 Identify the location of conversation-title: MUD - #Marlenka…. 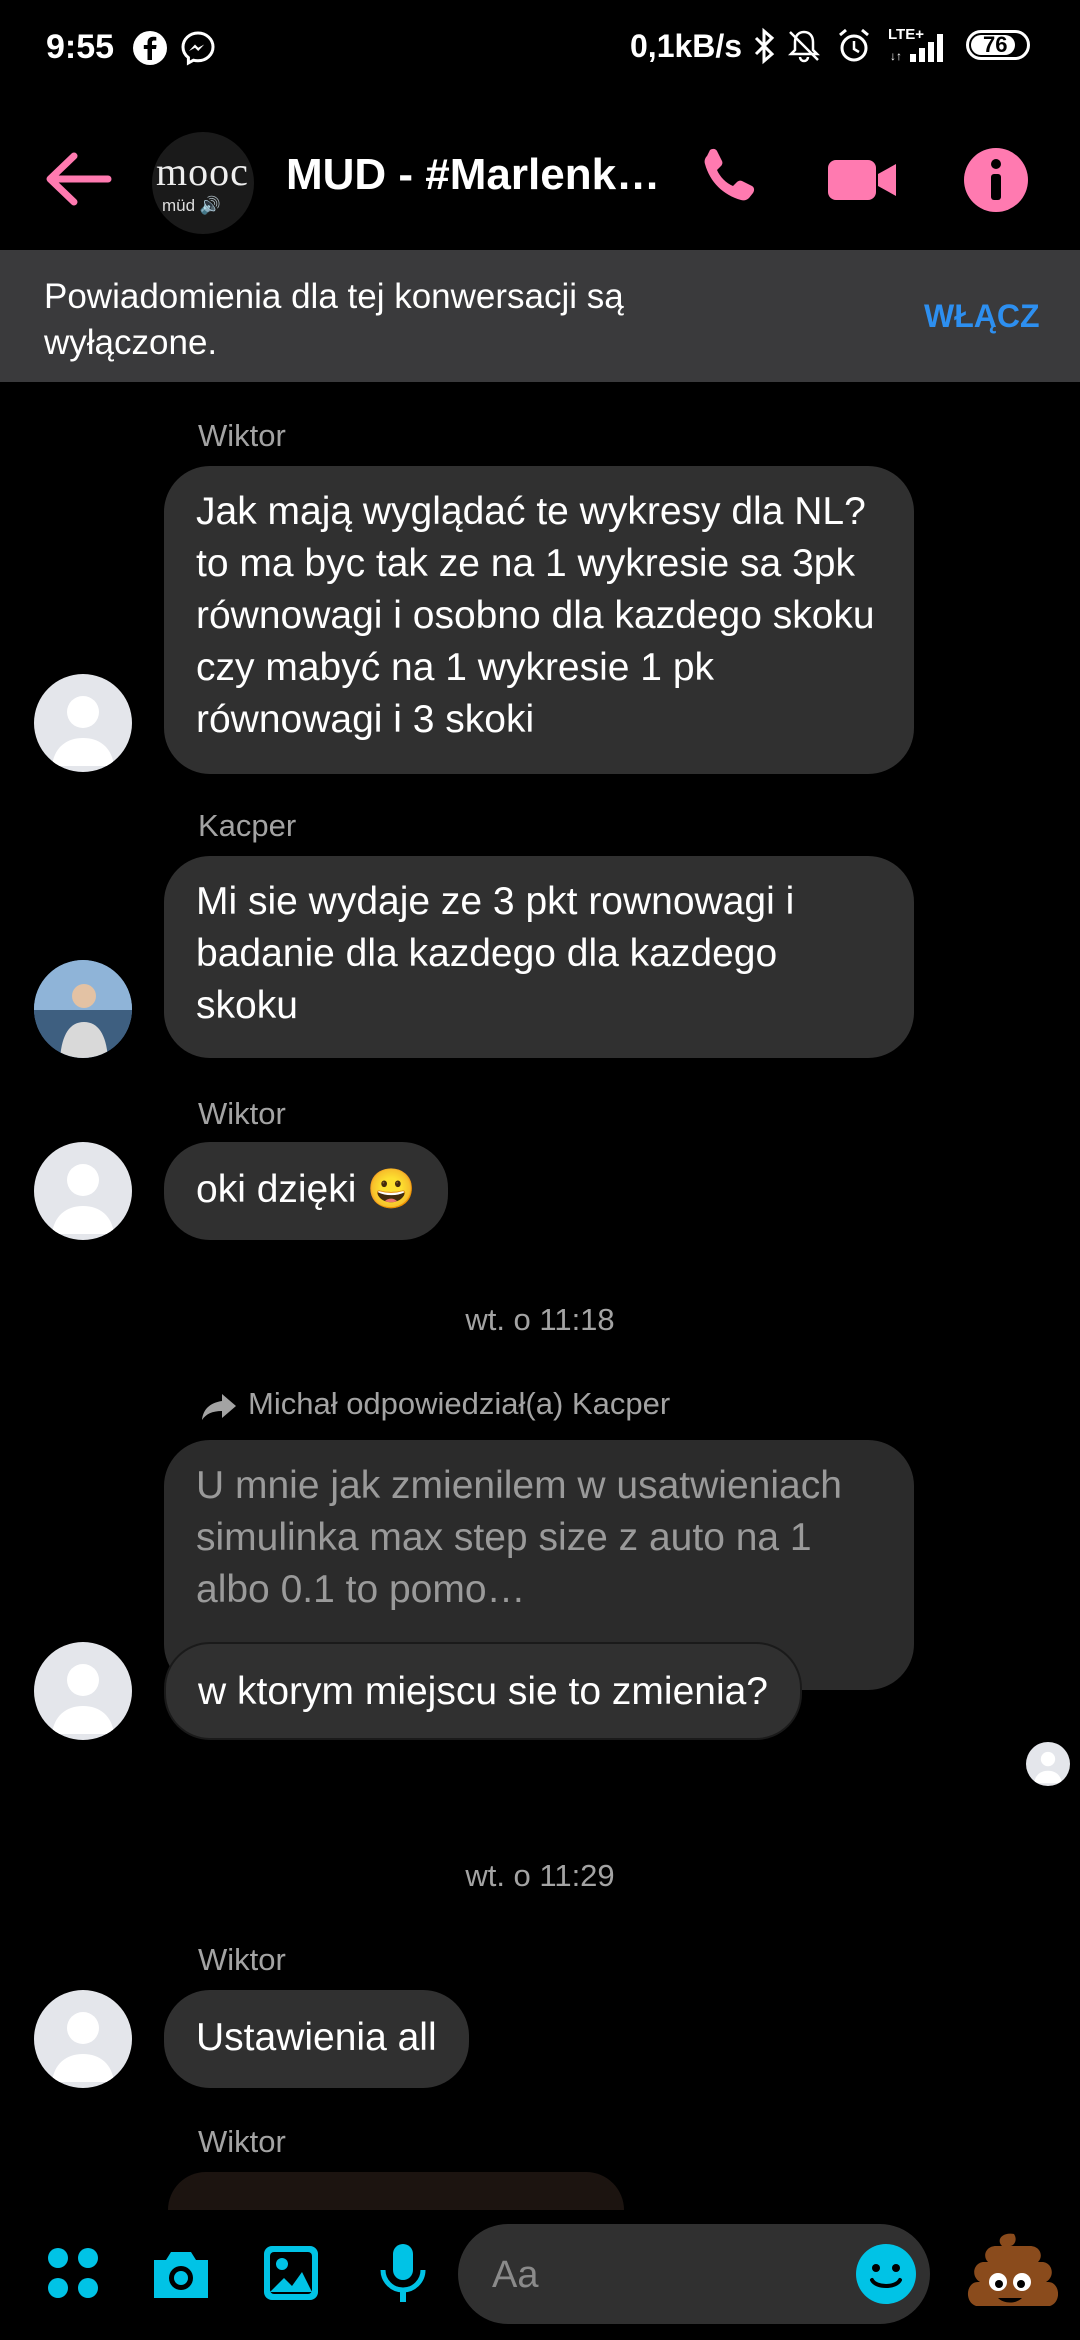
(476, 175).